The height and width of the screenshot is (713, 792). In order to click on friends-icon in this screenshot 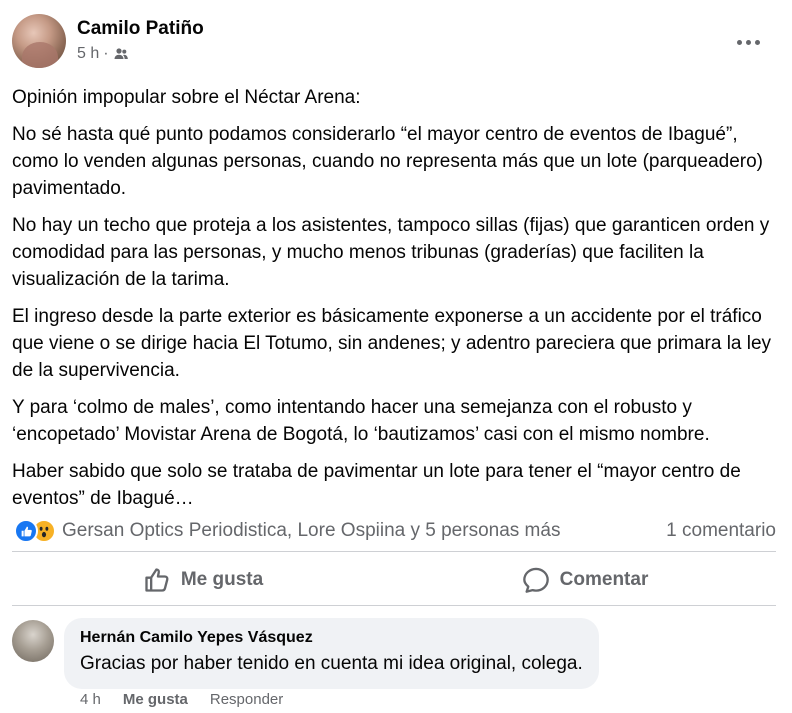, I will do `click(121, 54)`.